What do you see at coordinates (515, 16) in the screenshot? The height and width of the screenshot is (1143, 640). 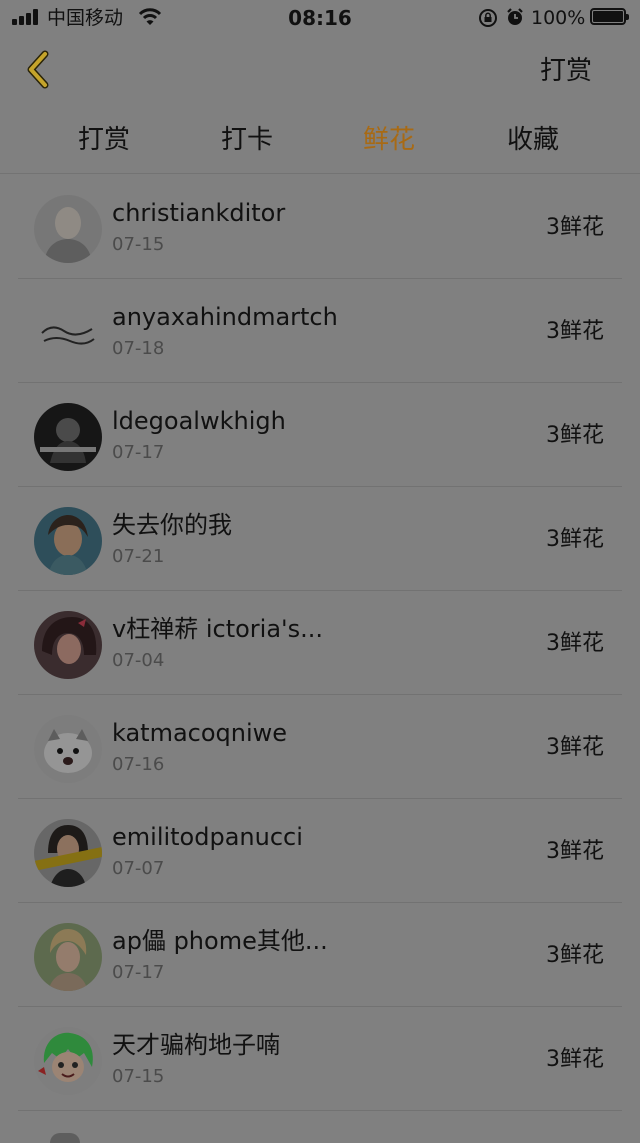 I see `alarm-icon` at bounding box center [515, 16].